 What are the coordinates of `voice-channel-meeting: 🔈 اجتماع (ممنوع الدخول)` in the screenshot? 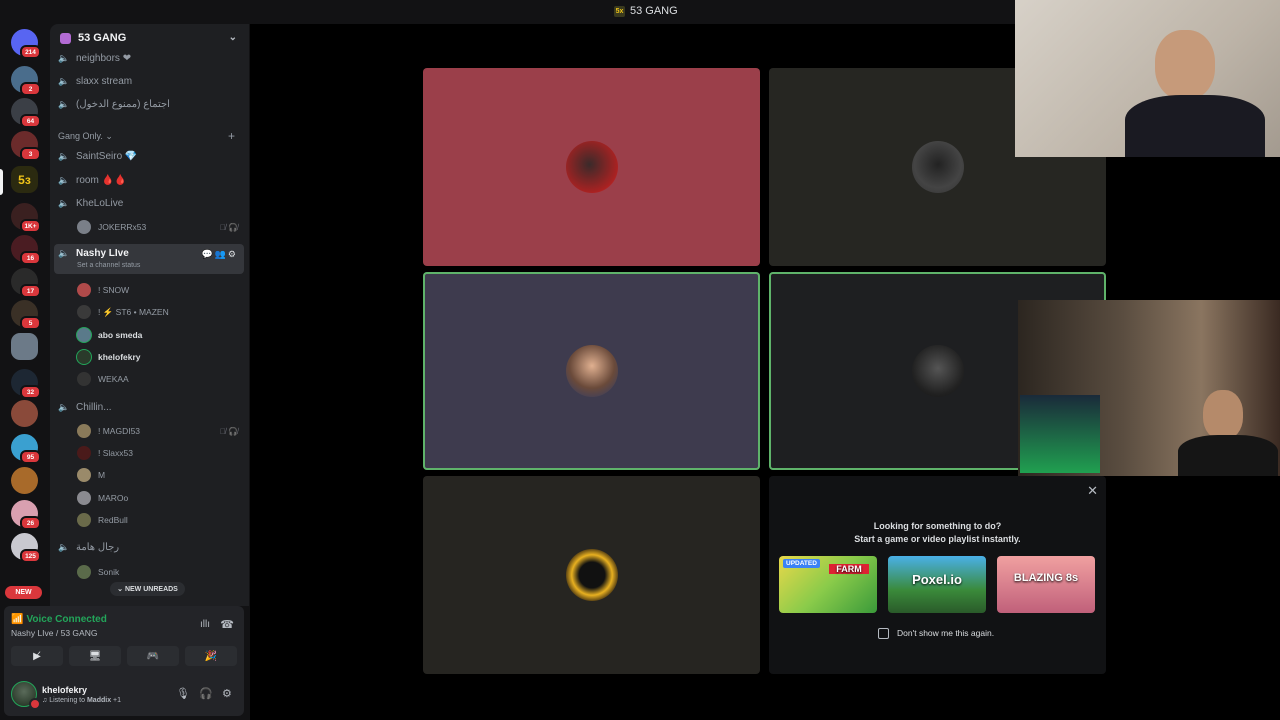 It's located at (149, 104).